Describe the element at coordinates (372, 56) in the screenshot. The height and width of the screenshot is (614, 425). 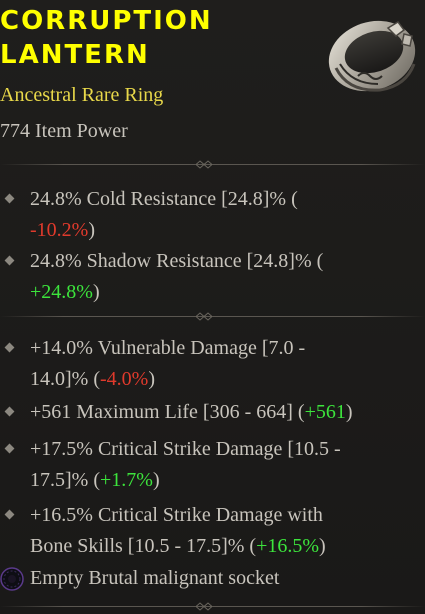
I see `ring-icon` at that location.